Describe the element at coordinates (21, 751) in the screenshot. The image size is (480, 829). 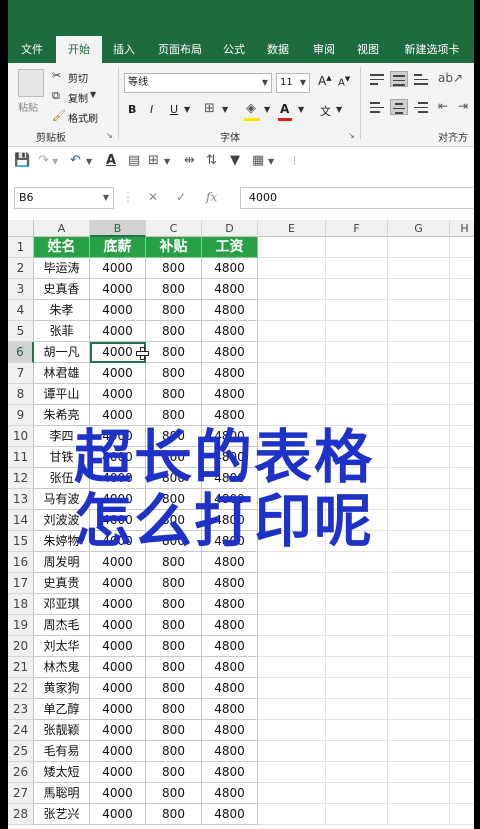
I see `row-header: 25` at that location.